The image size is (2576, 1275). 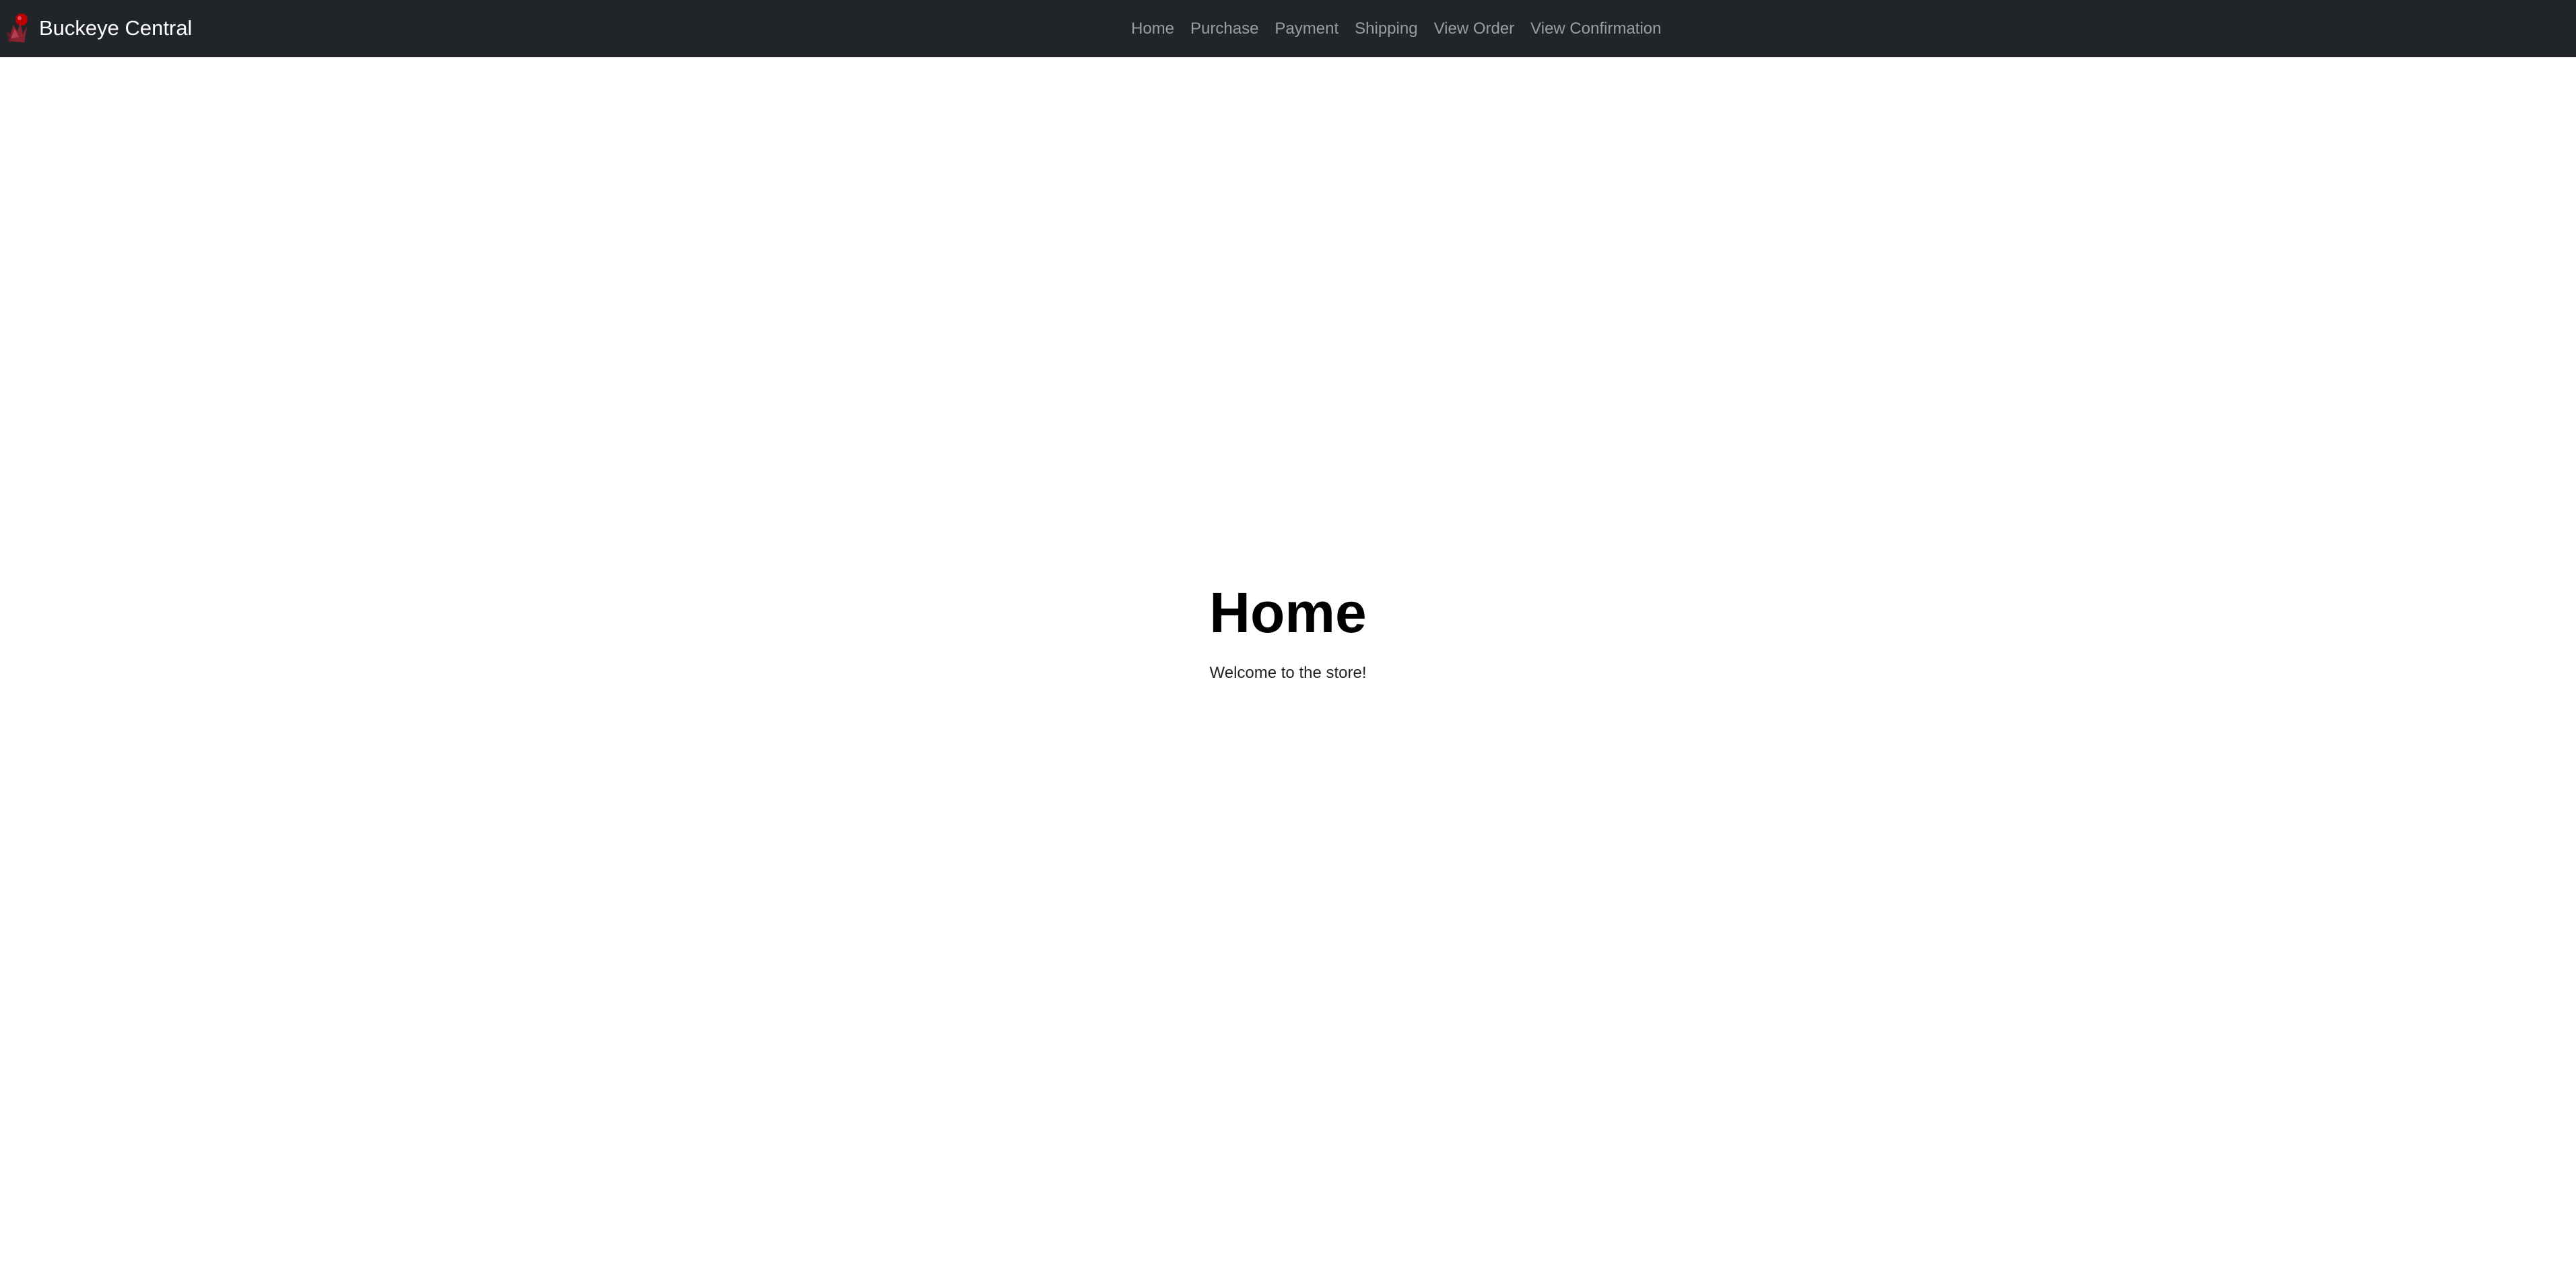 I want to click on page-title: Home, so click(x=1288, y=612).